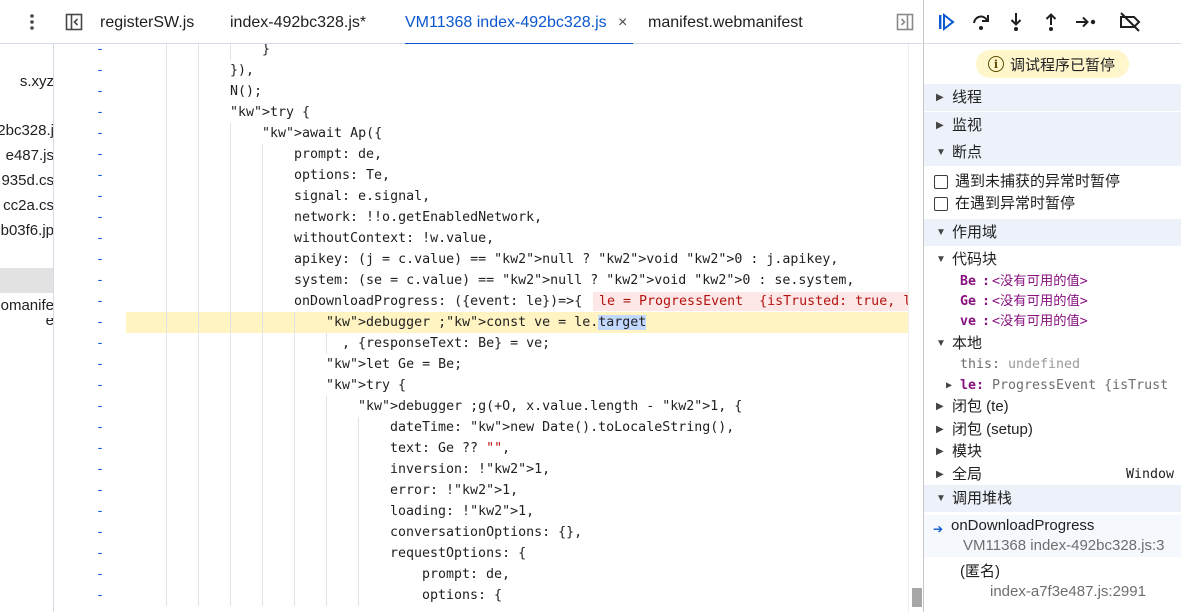 This screenshot has width=1181, height=612. What do you see at coordinates (481, 196) in the screenshot?
I see `code-line: - signal: e.signal,` at bounding box center [481, 196].